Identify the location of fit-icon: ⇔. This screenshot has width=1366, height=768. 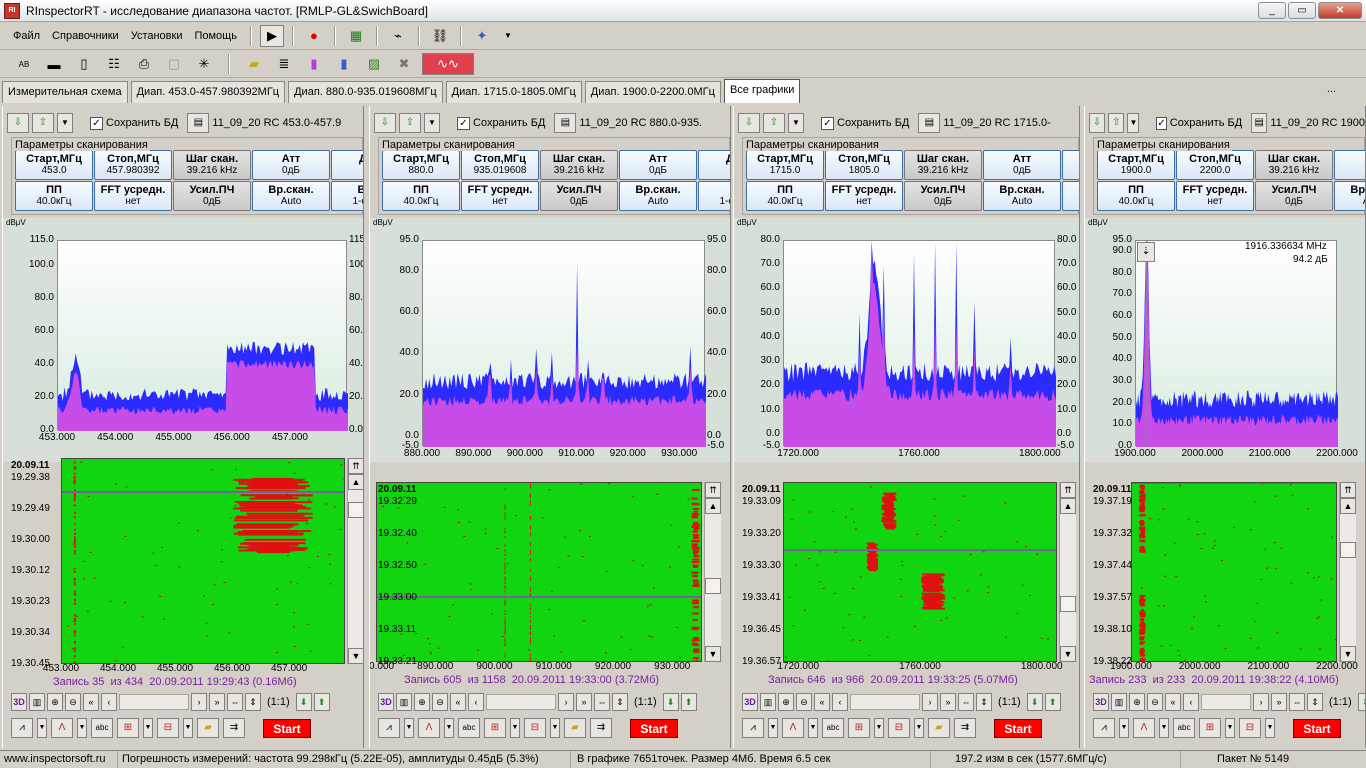
(602, 702).